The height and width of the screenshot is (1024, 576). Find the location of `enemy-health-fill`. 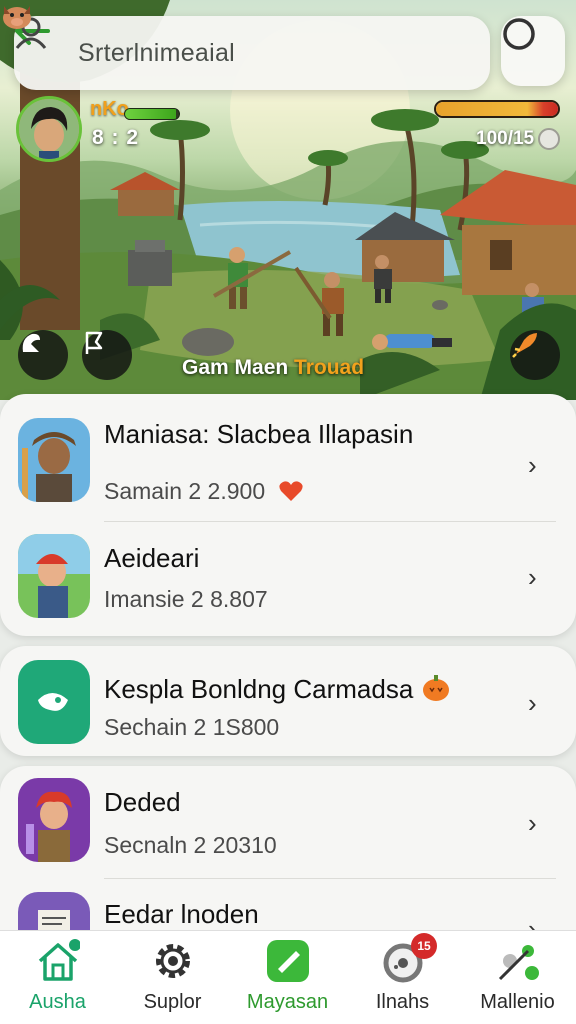

enemy-health-fill is located at coordinates (497, 109).